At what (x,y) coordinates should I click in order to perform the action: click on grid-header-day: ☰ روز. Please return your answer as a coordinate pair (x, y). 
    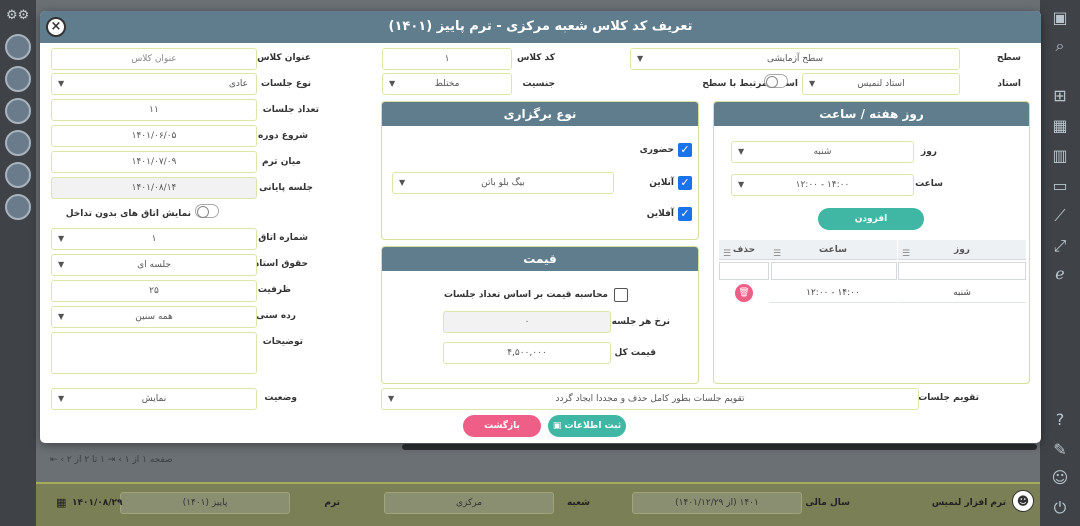
    Looking at the image, I should click on (962, 250).